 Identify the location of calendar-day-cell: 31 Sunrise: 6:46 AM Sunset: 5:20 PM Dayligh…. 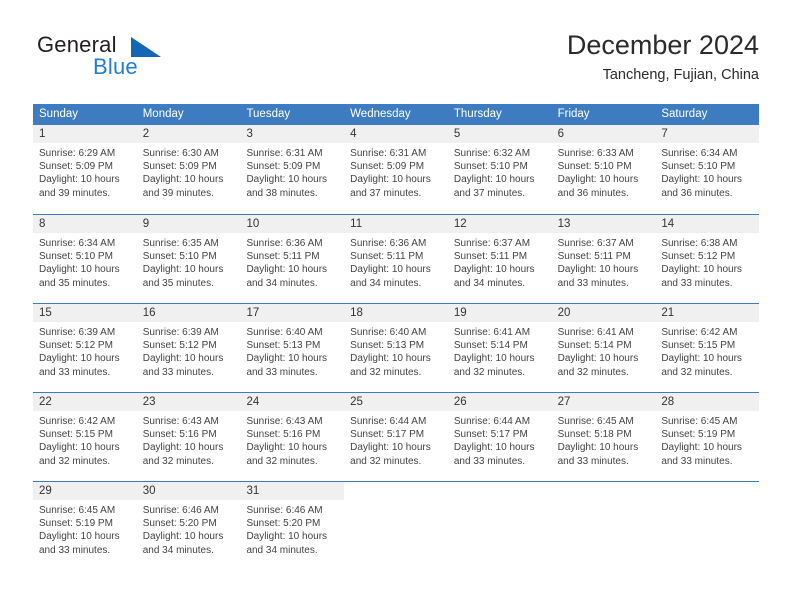
(292, 526).